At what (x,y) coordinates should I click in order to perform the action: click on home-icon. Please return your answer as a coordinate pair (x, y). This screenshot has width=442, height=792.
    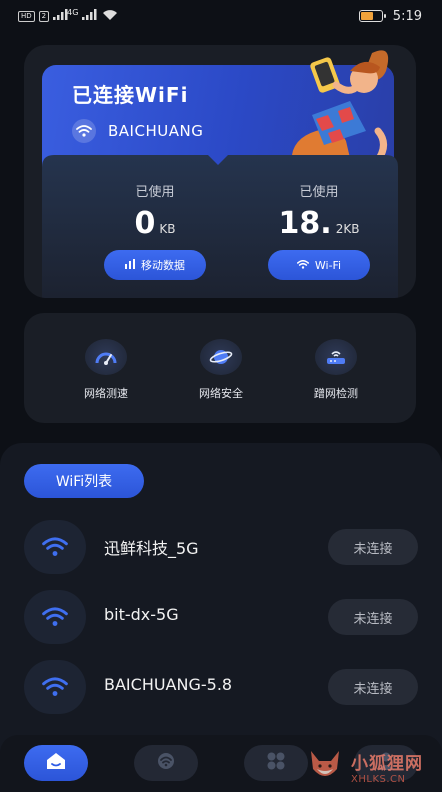
    Looking at the image, I should click on (56, 763).